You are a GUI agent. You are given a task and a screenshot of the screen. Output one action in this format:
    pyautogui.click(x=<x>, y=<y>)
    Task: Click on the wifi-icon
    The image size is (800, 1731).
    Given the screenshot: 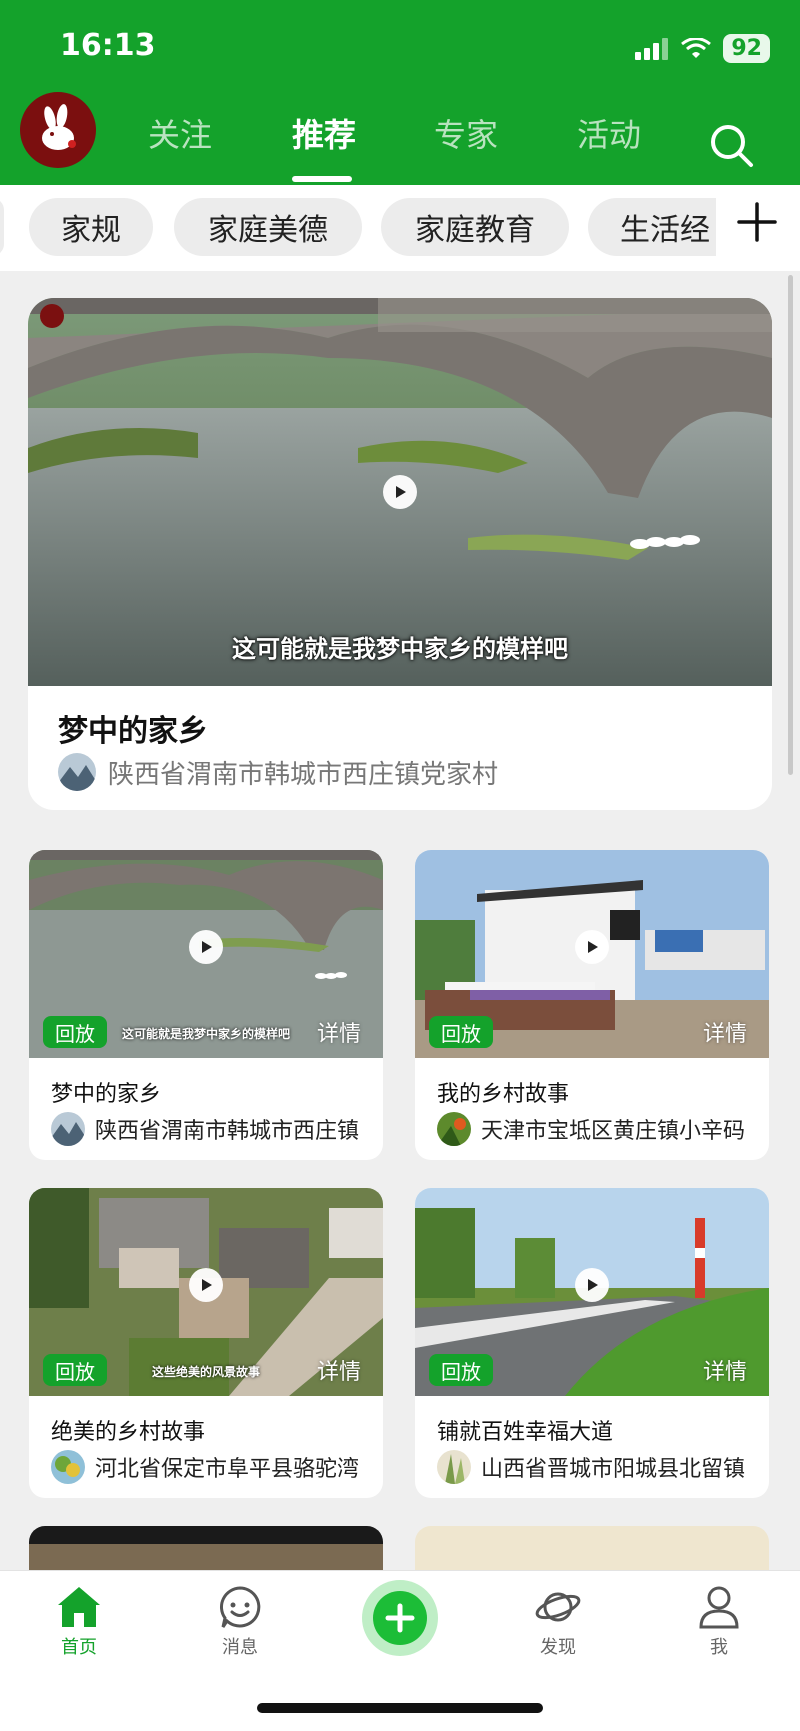 What is the action you would take?
    pyautogui.click(x=696, y=47)
    